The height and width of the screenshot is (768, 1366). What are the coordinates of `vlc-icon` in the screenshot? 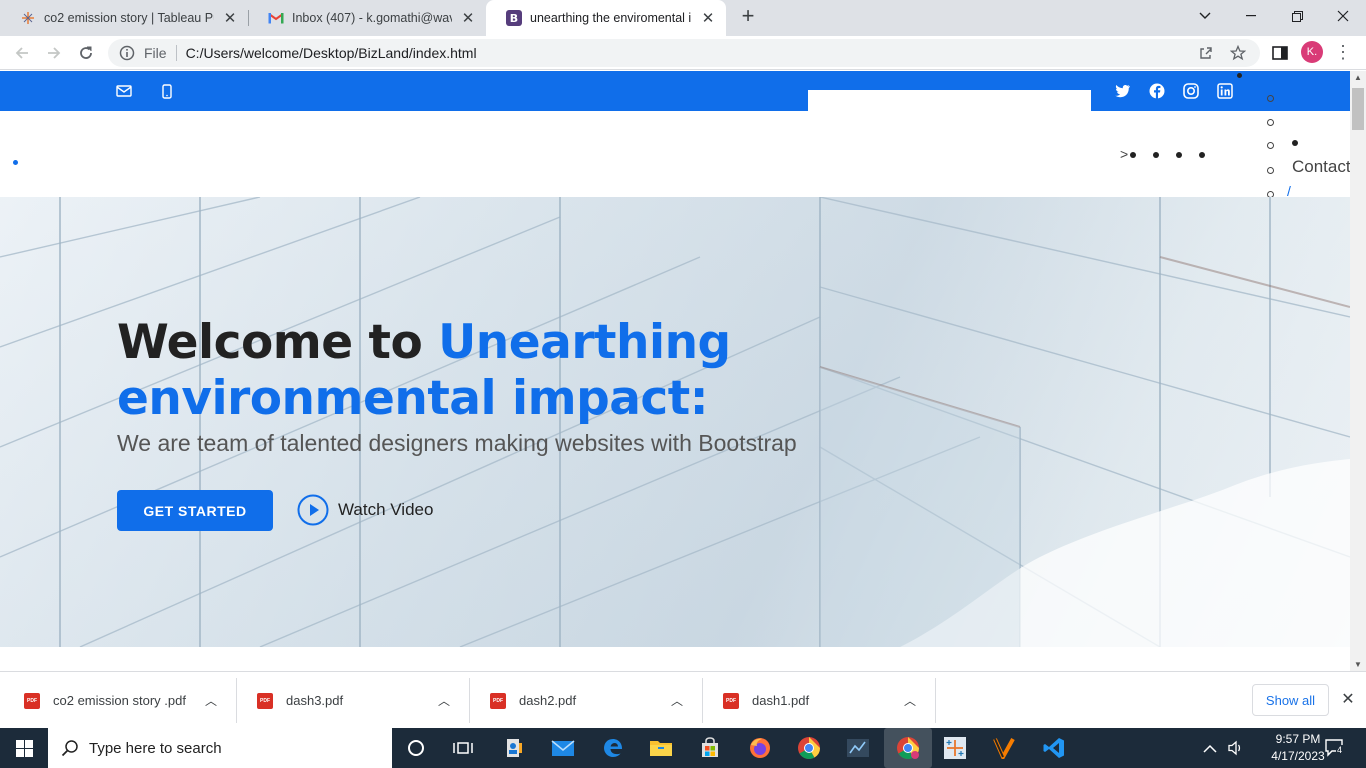 It's located at (1004, 748).